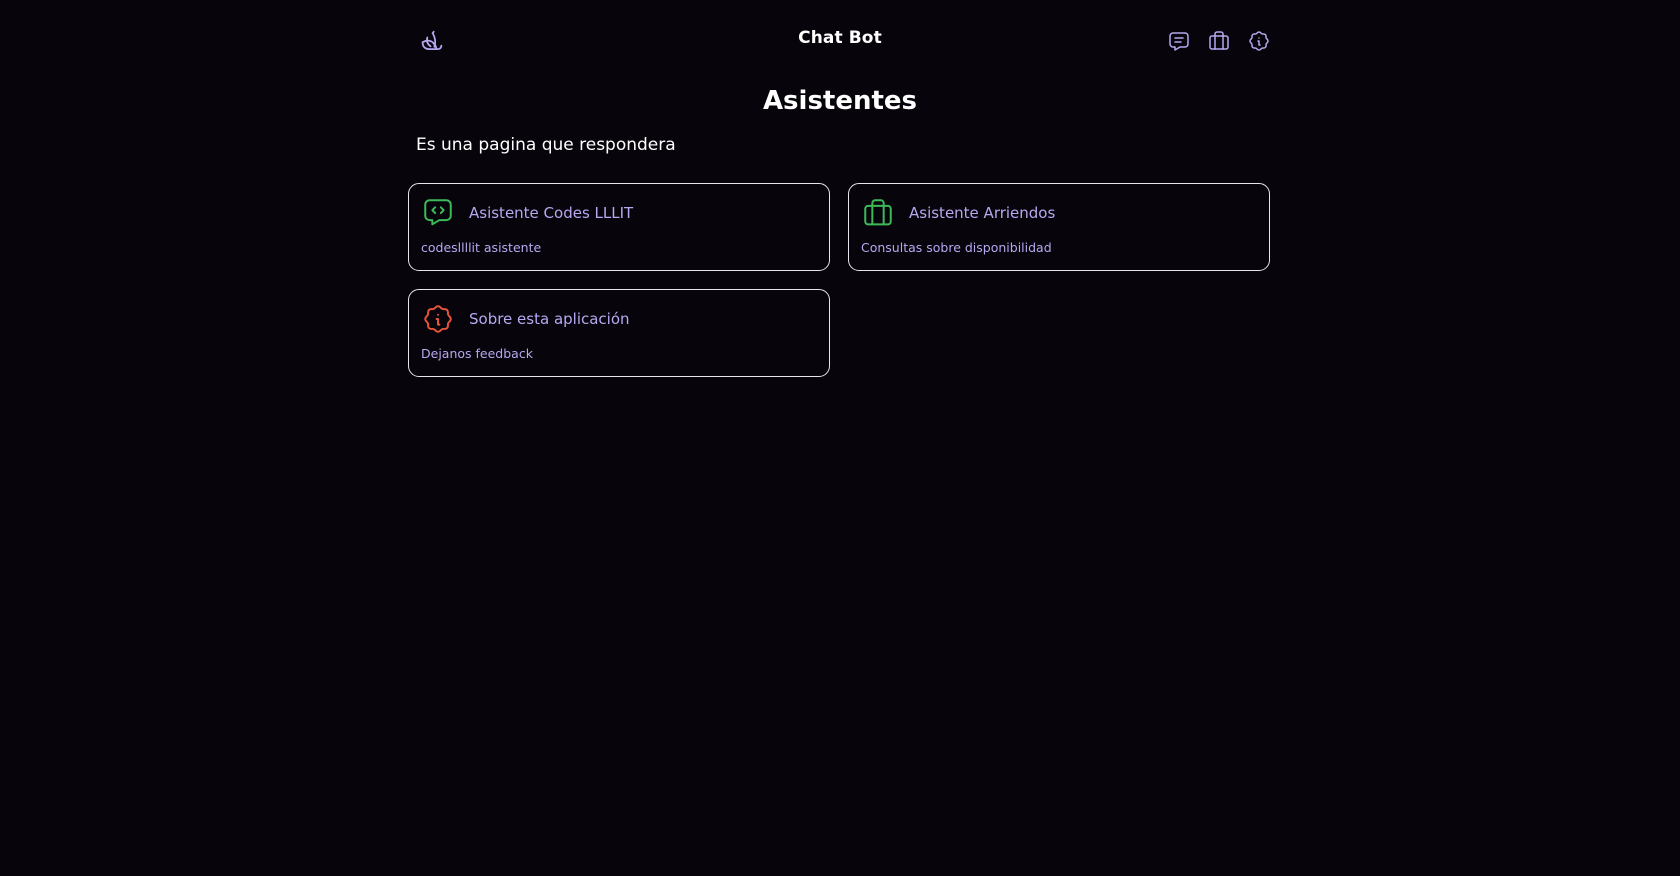 The image size is (1680, 876). Describe the element at coordinates (481, 247) in the screenshot. I see `card-description: codesllllit asistente` at that location.